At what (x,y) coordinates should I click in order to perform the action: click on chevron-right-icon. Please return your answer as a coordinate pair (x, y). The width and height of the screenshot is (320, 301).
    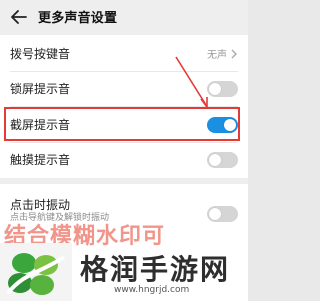
    Looking at the image, I should click on (234, 54).